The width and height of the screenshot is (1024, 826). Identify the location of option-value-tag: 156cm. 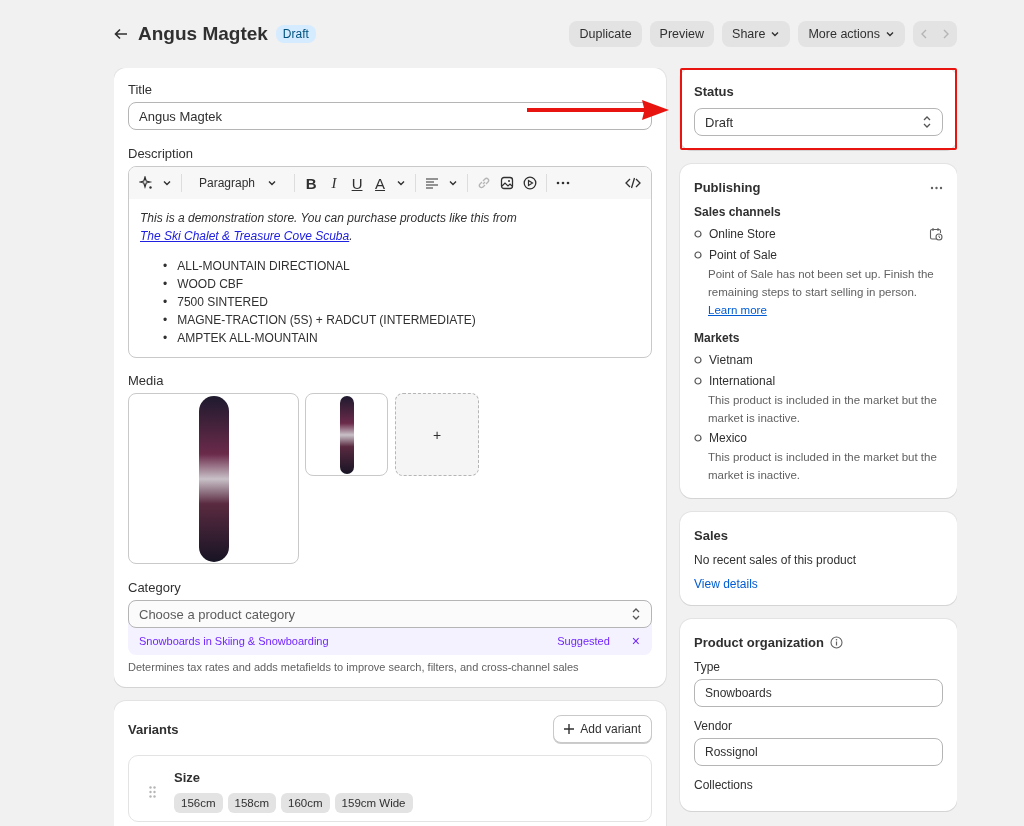
(198, 803).